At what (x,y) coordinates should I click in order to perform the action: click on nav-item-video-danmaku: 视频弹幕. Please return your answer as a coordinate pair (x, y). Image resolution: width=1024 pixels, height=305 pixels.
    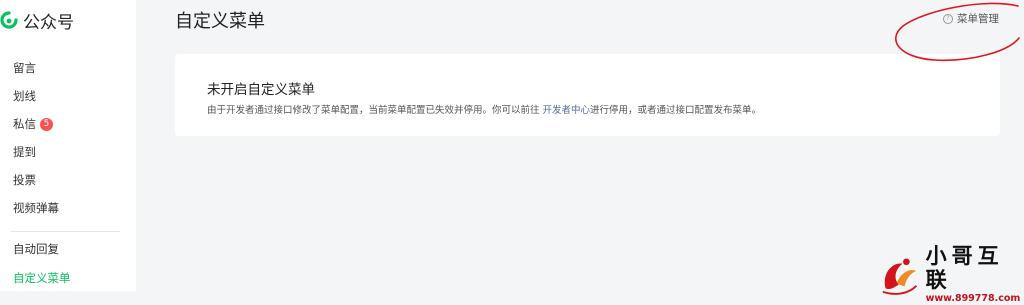
    Looking at the image, I should click on (36, 208).